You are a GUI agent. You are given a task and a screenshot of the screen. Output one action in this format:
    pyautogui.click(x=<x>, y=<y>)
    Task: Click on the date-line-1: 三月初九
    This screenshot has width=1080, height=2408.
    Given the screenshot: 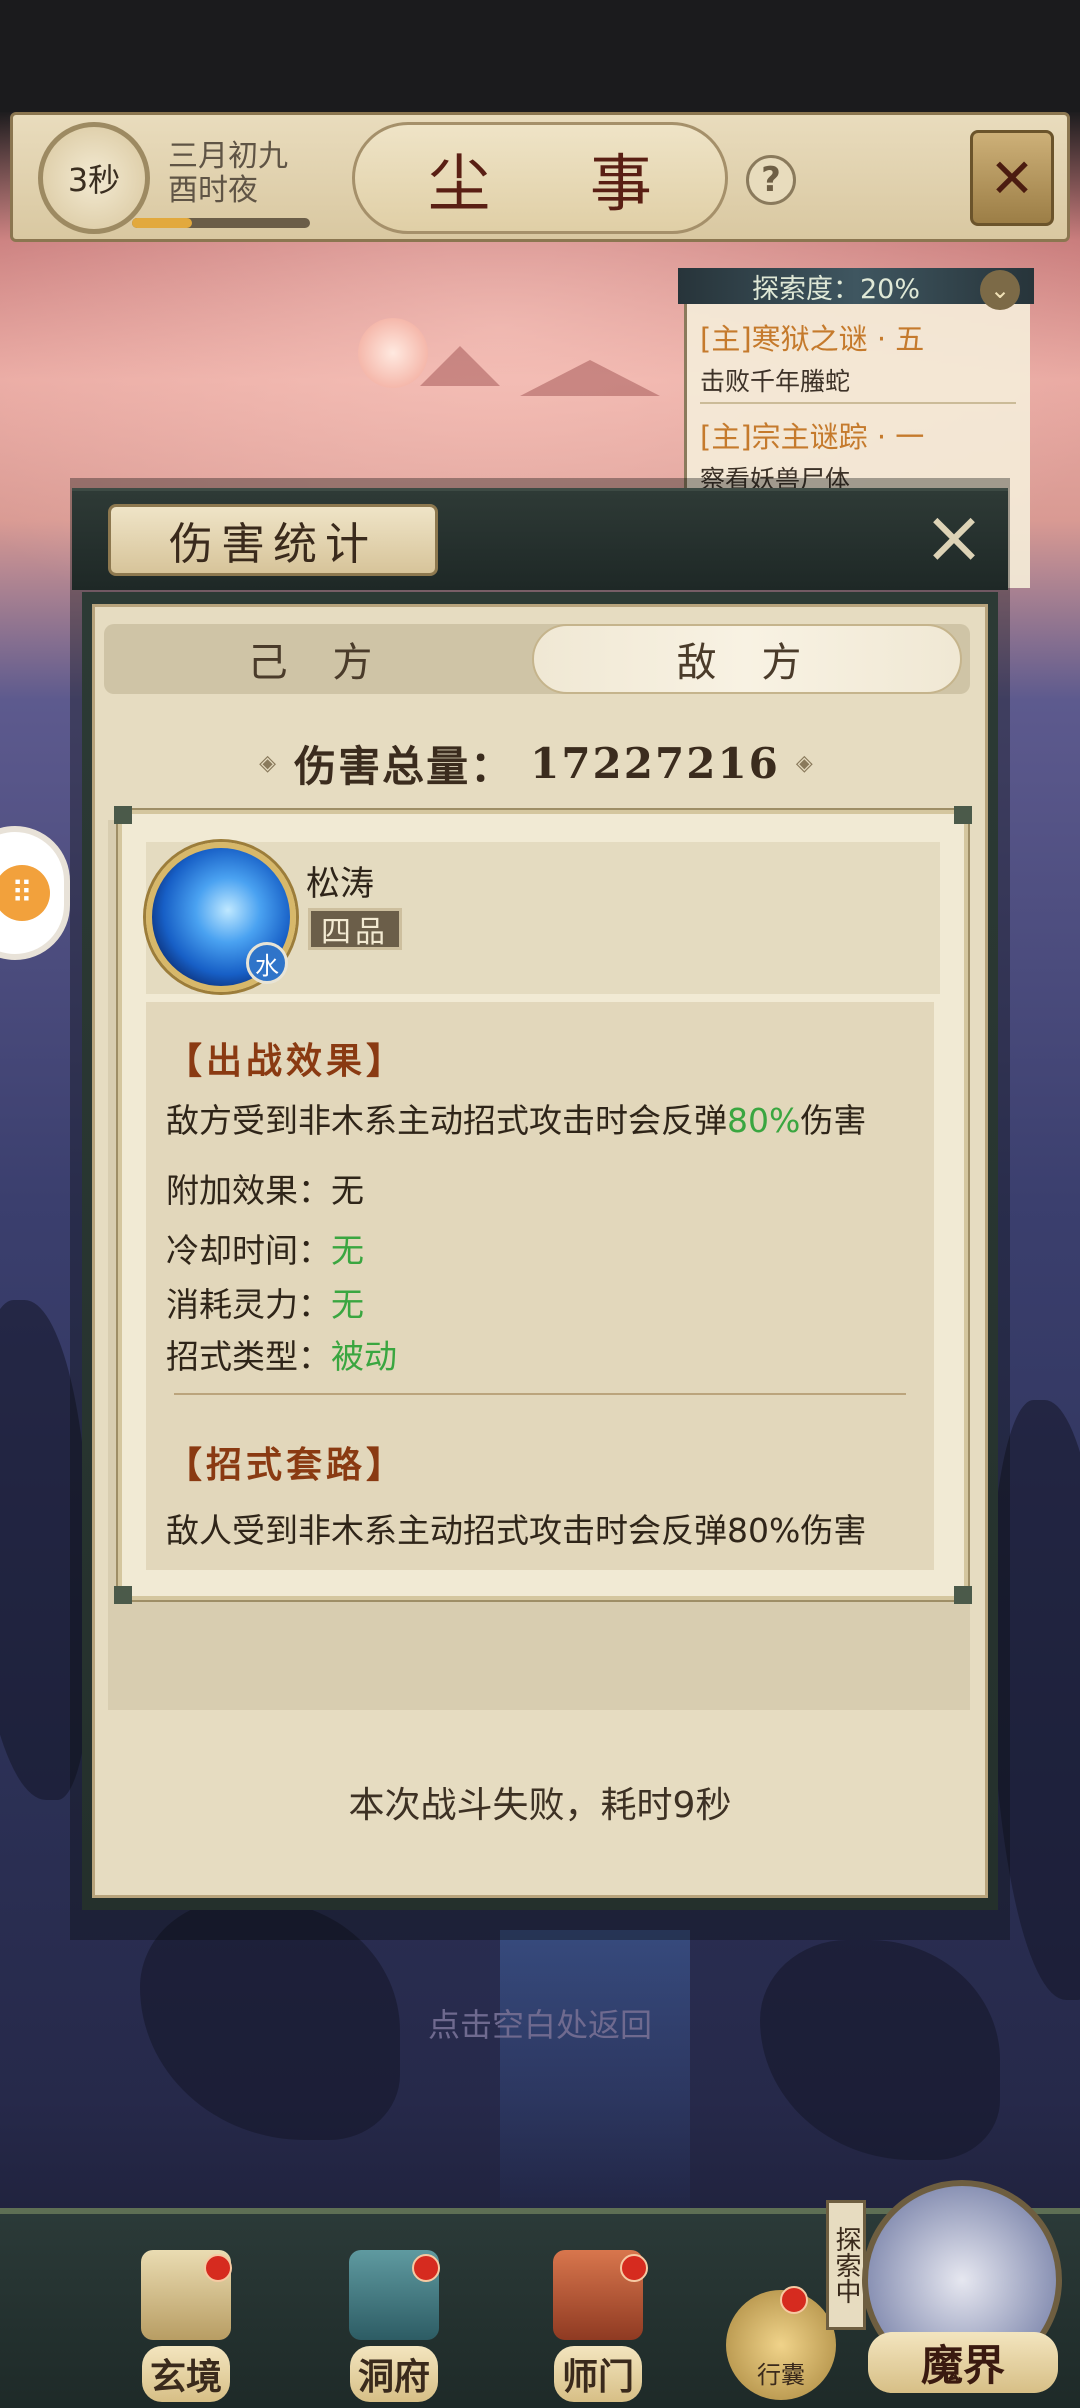 What is the action you would take?
    pyautogui.click(x=228, y=156)
    